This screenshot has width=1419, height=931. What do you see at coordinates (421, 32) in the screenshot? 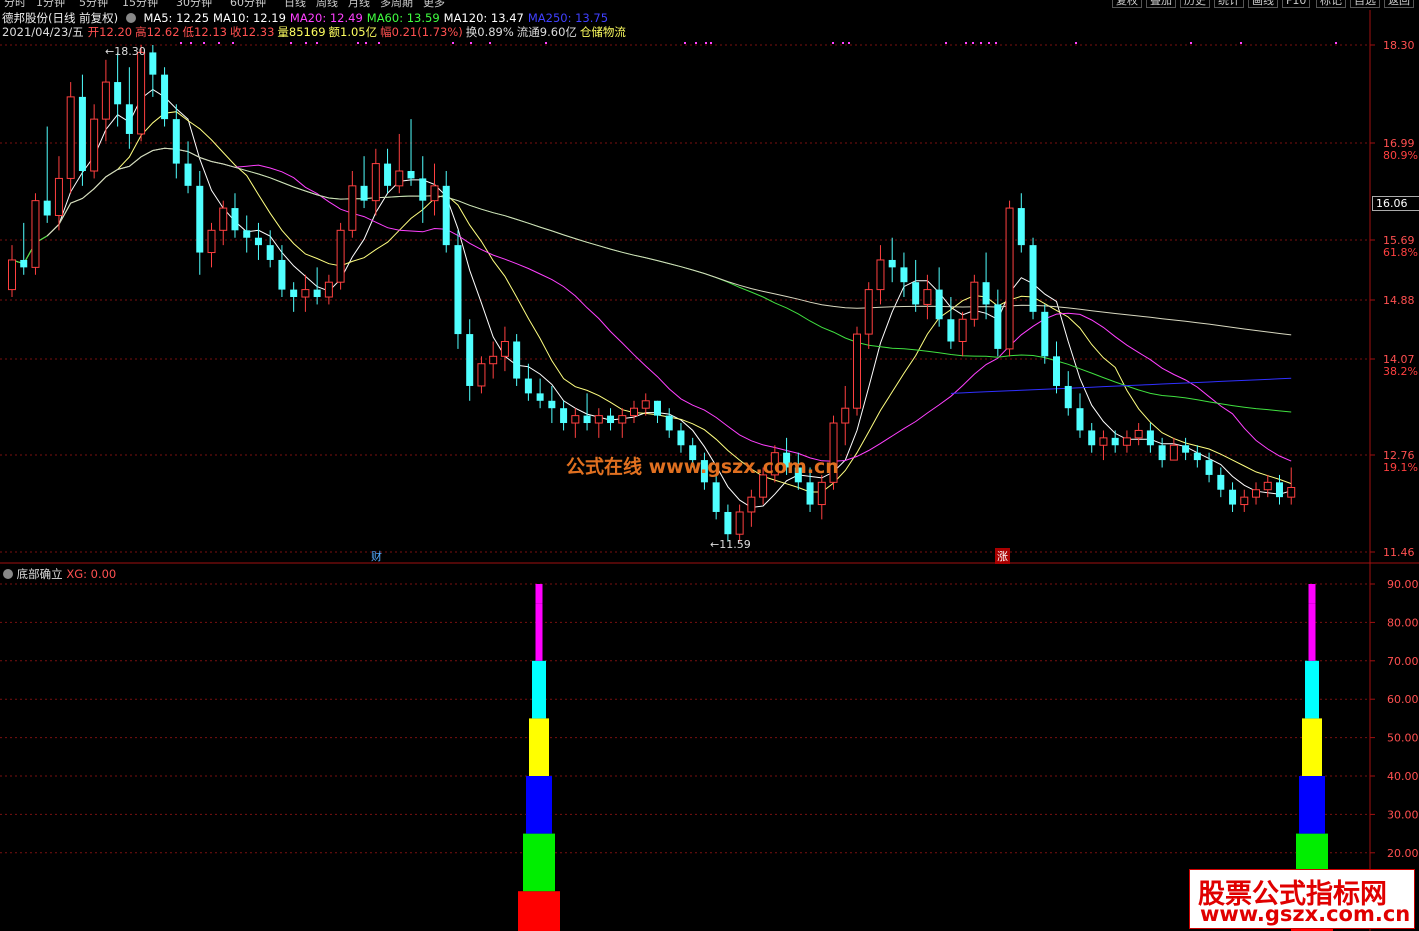
I see `quote-item-6: 幅0.21(1.73%)` at bounding box center [421, 32].